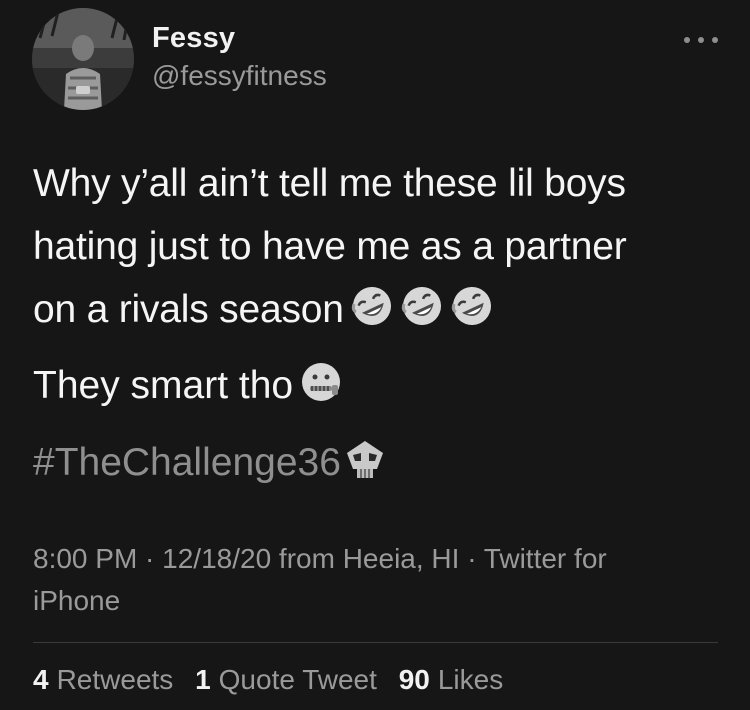 The height and width of the screenshot is (710, 750). I want to click on quote-tweets-label: Quote Tweet, so click(297, 679).